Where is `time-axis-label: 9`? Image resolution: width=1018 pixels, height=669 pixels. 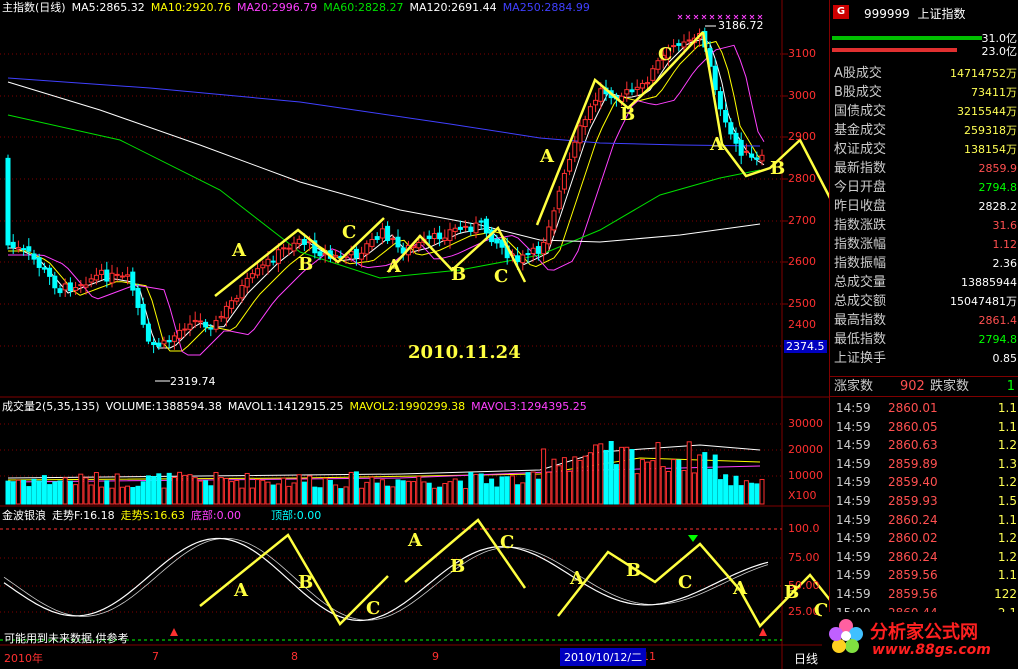 time-axis-label: 9 is located at coordinates (435, 656).